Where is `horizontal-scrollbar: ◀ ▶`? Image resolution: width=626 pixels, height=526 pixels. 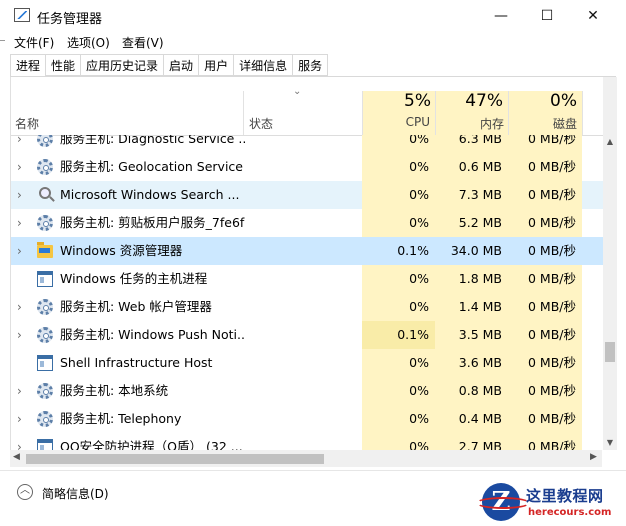 horizontal-scrollbar: ◀ ▶ is located at coordinates (306, 458).